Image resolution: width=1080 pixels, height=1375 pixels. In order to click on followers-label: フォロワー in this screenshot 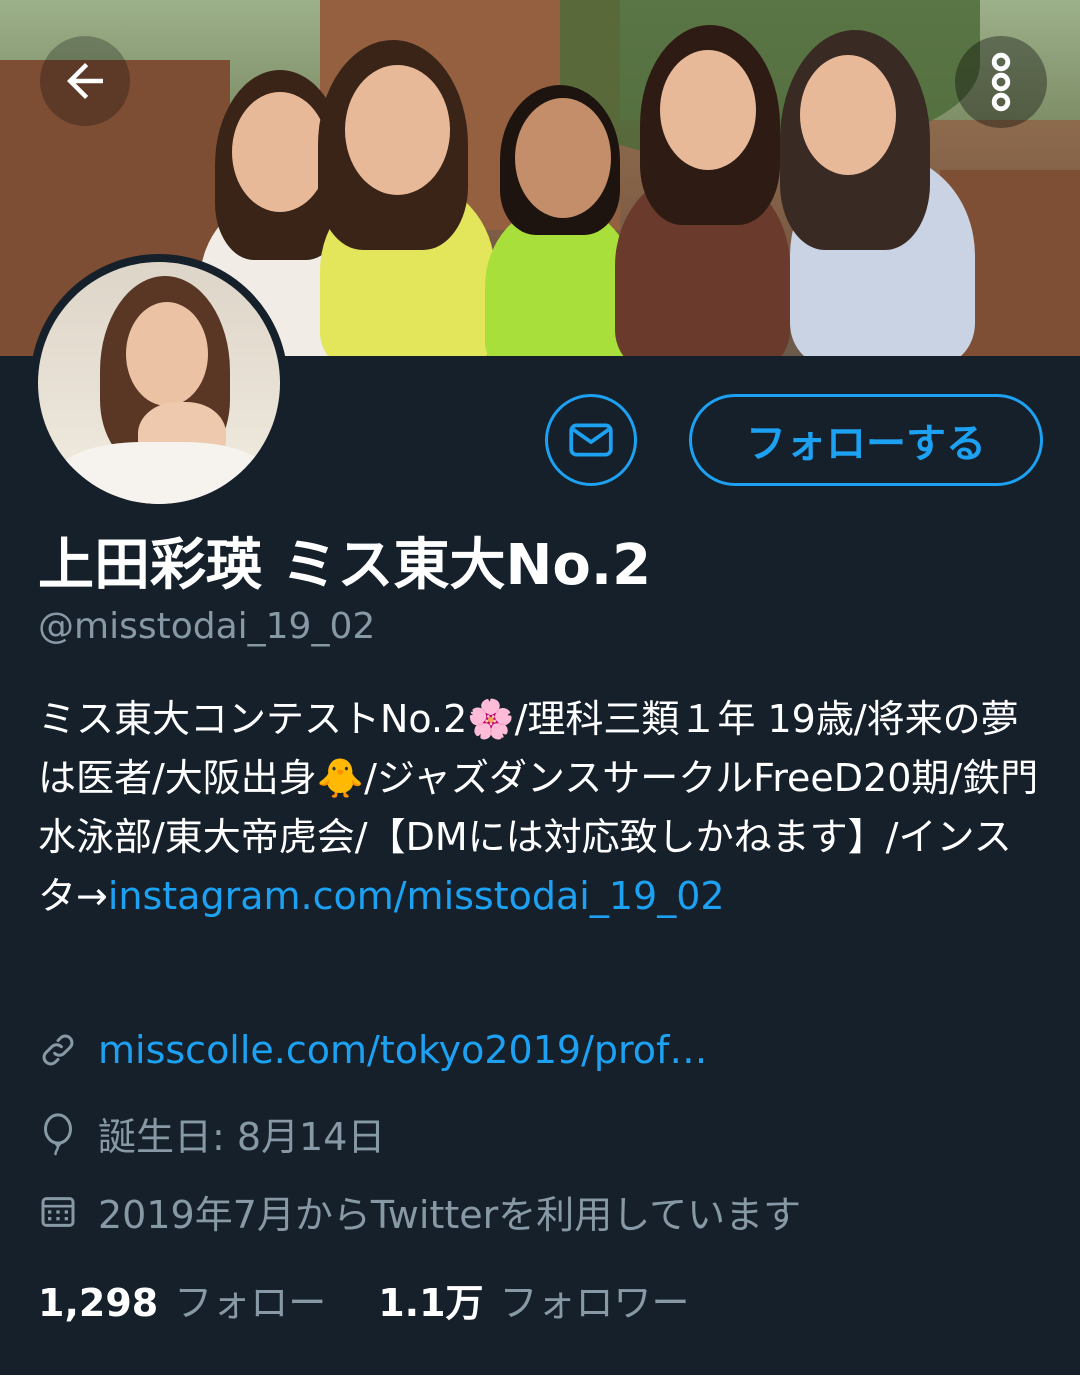, I will do `click(594, 1303)`.